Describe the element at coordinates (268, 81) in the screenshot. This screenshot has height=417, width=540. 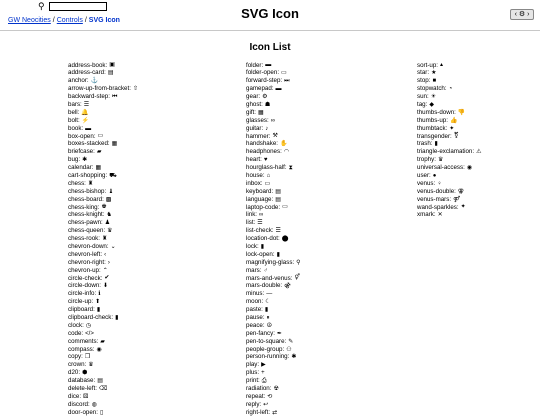
I see `icon-list-item: forward-step: ⏭` at that location.